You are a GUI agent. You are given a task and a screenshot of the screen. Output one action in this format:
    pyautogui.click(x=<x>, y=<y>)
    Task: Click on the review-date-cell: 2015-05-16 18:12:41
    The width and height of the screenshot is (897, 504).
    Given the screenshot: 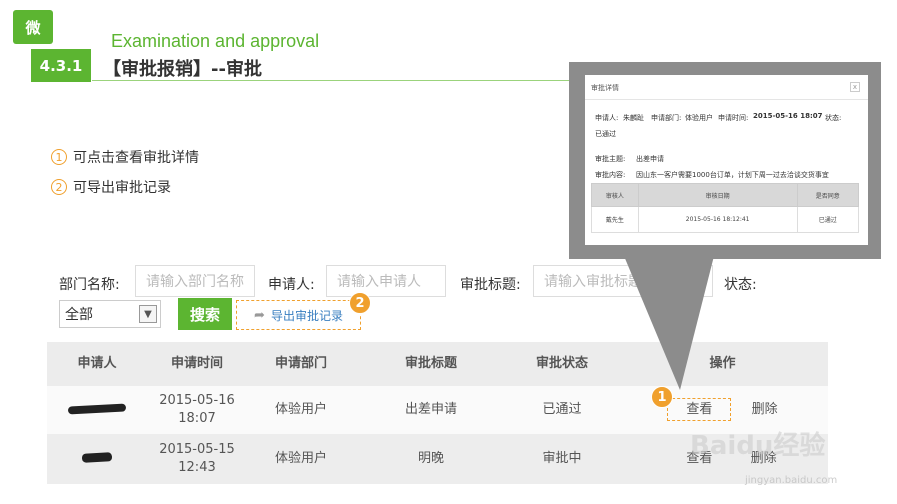 What is the action you would take?
    pyautogui.click(x=717, y=219)
    